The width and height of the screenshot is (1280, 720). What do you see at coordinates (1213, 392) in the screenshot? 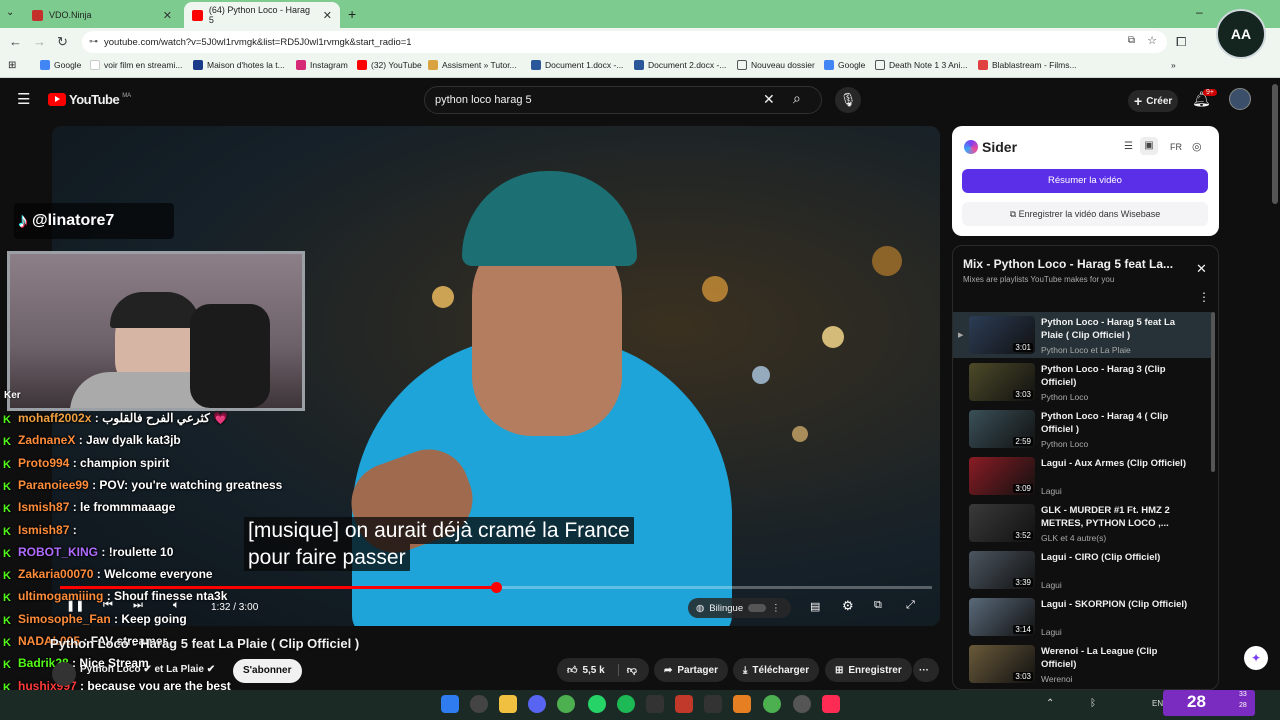
I see `scrollbar` at bounding box center [1213, 392].